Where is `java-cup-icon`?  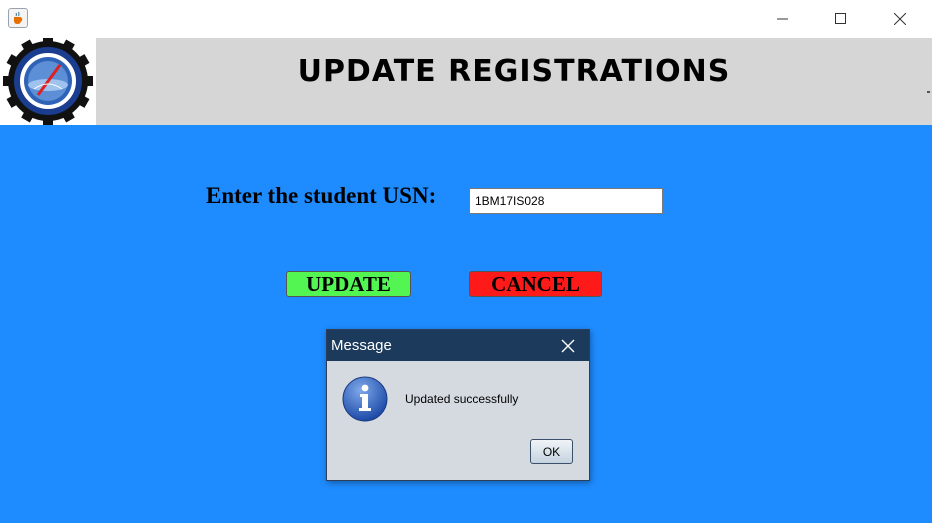
java-cup-icon is located at coordinates (18, 18).